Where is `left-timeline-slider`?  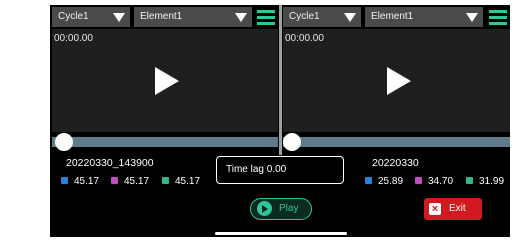 left-timeline-slider is located at coordinates (165, 142).